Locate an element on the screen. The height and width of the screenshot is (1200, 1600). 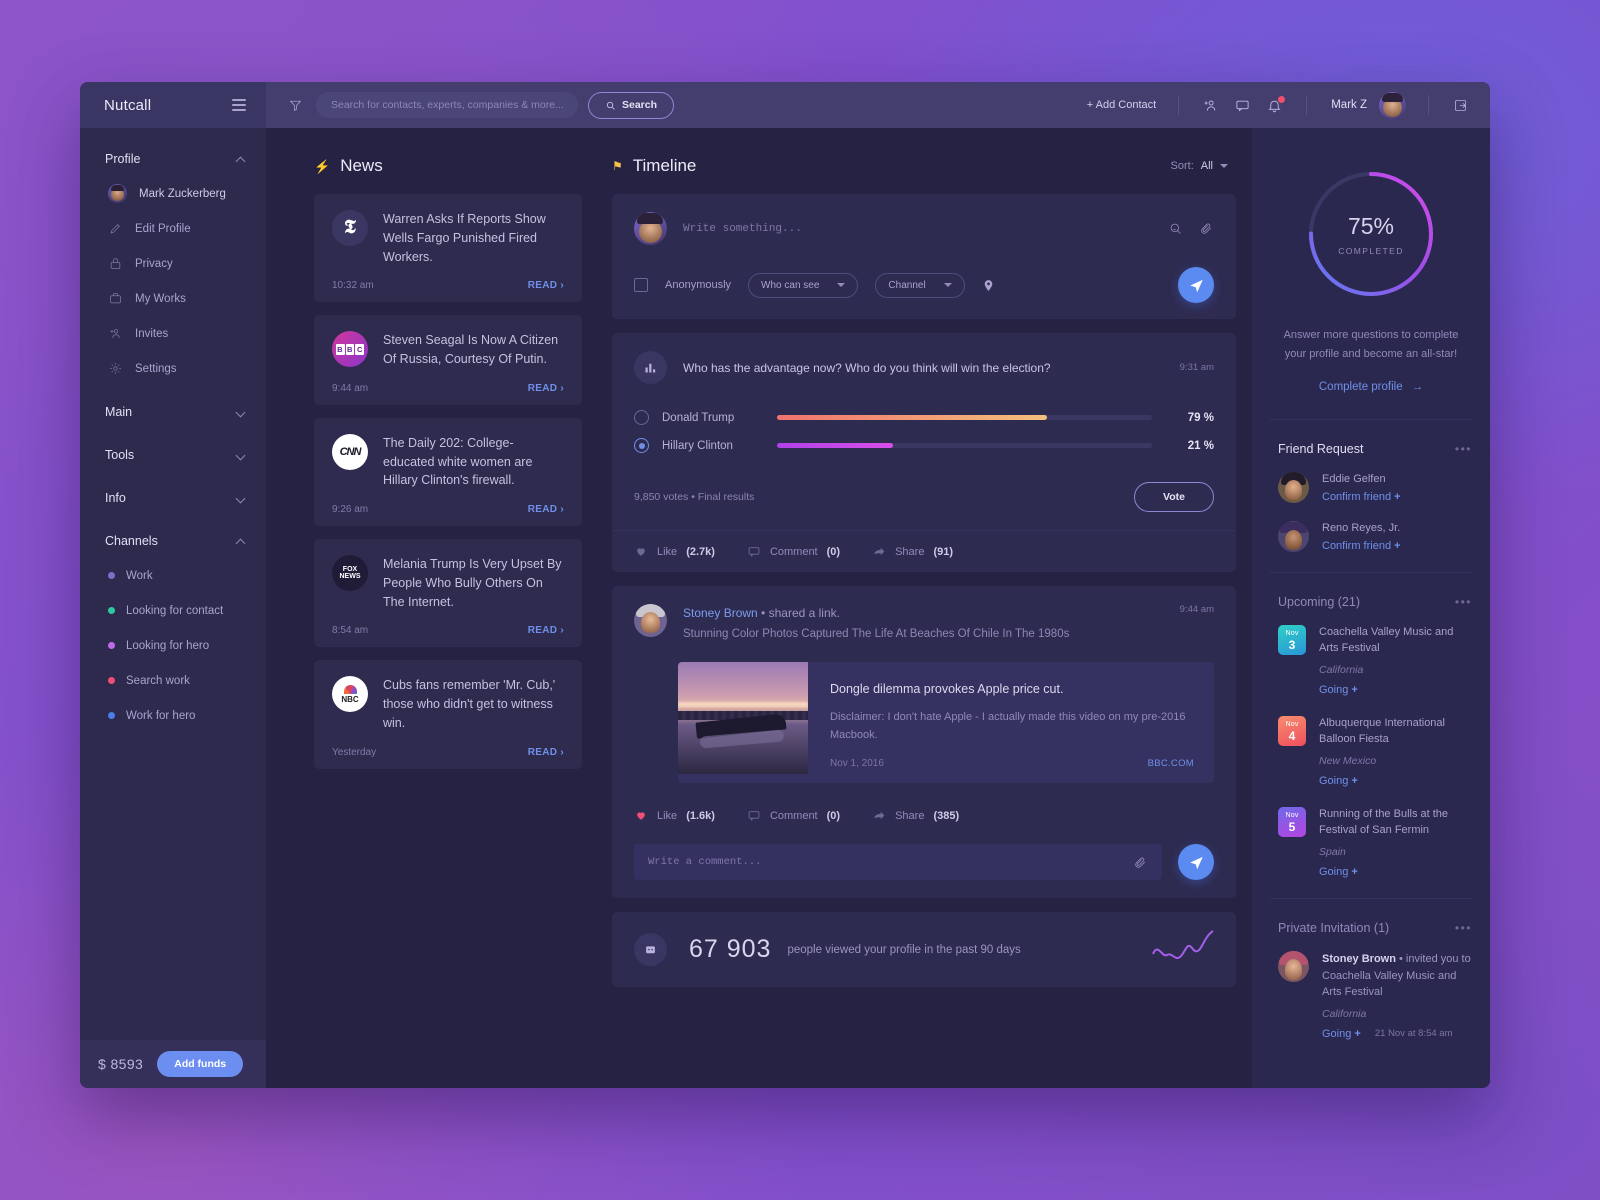
add-friend-icon is located at coordinates (1210, 105).